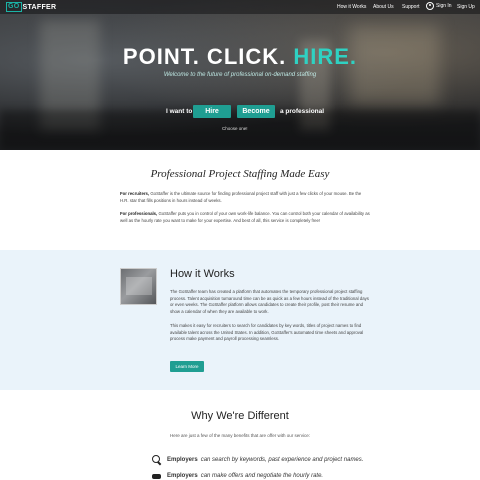 This screenshot has height=480, width=480. Describe the element at coordinates (14, 7) in the screenshot. I see `logo-go: GO` at that location.